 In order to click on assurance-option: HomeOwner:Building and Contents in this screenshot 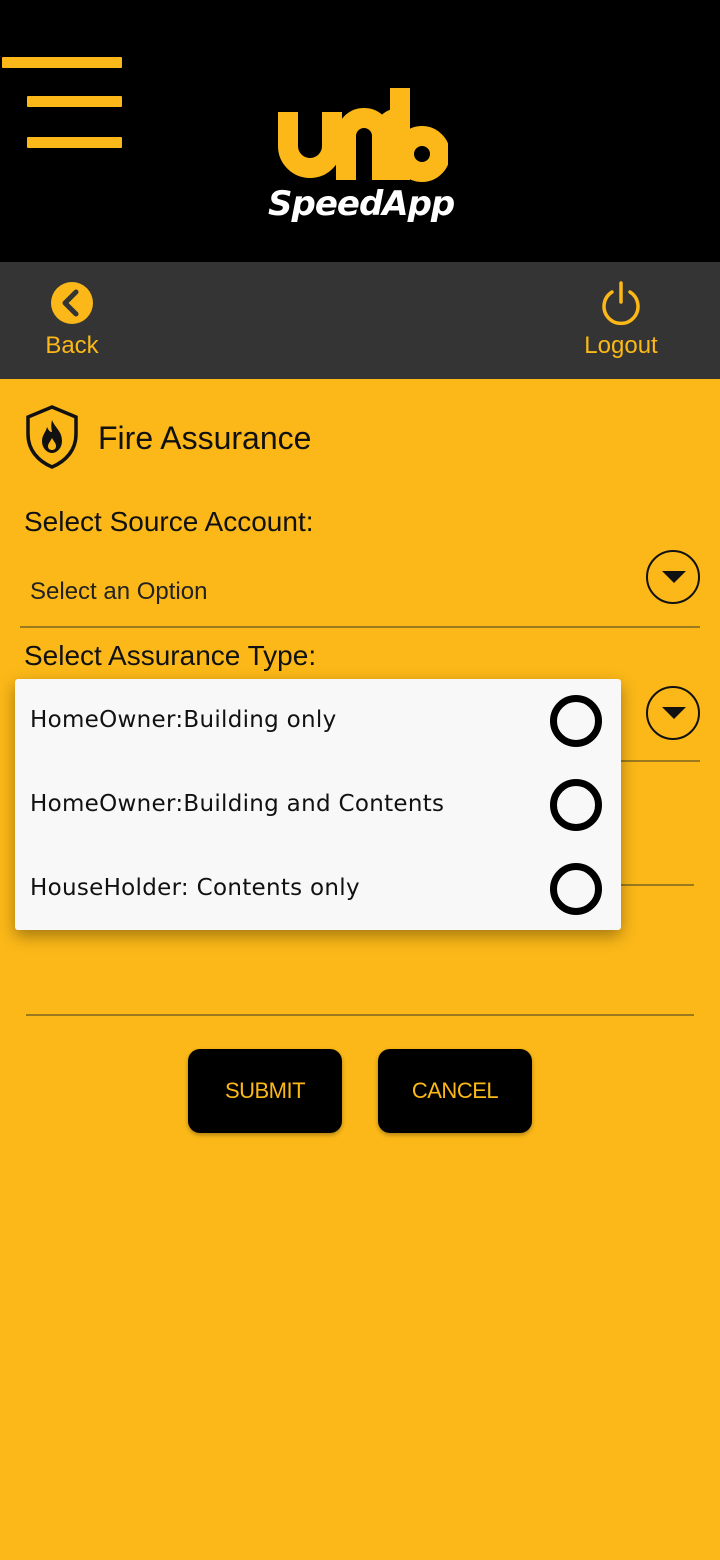, I will do `click(318, 805)`.